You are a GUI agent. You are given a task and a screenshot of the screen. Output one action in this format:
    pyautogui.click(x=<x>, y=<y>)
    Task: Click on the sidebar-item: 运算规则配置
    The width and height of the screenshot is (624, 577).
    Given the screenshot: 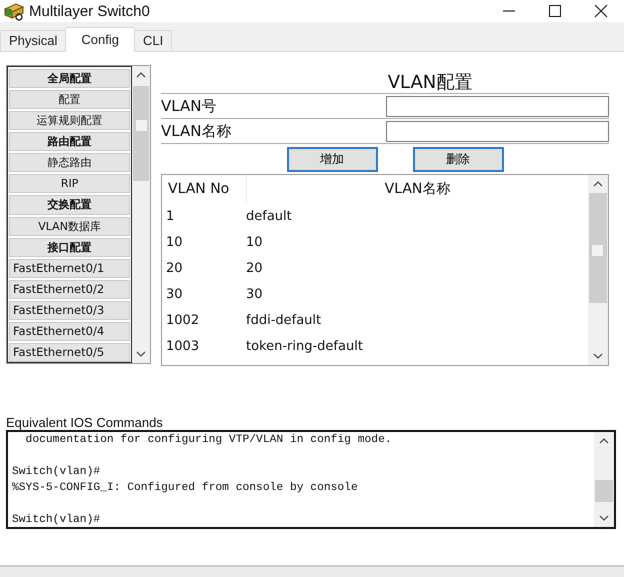 What is the action you would take?
    pyautogui.click(x=69, y=120)
    